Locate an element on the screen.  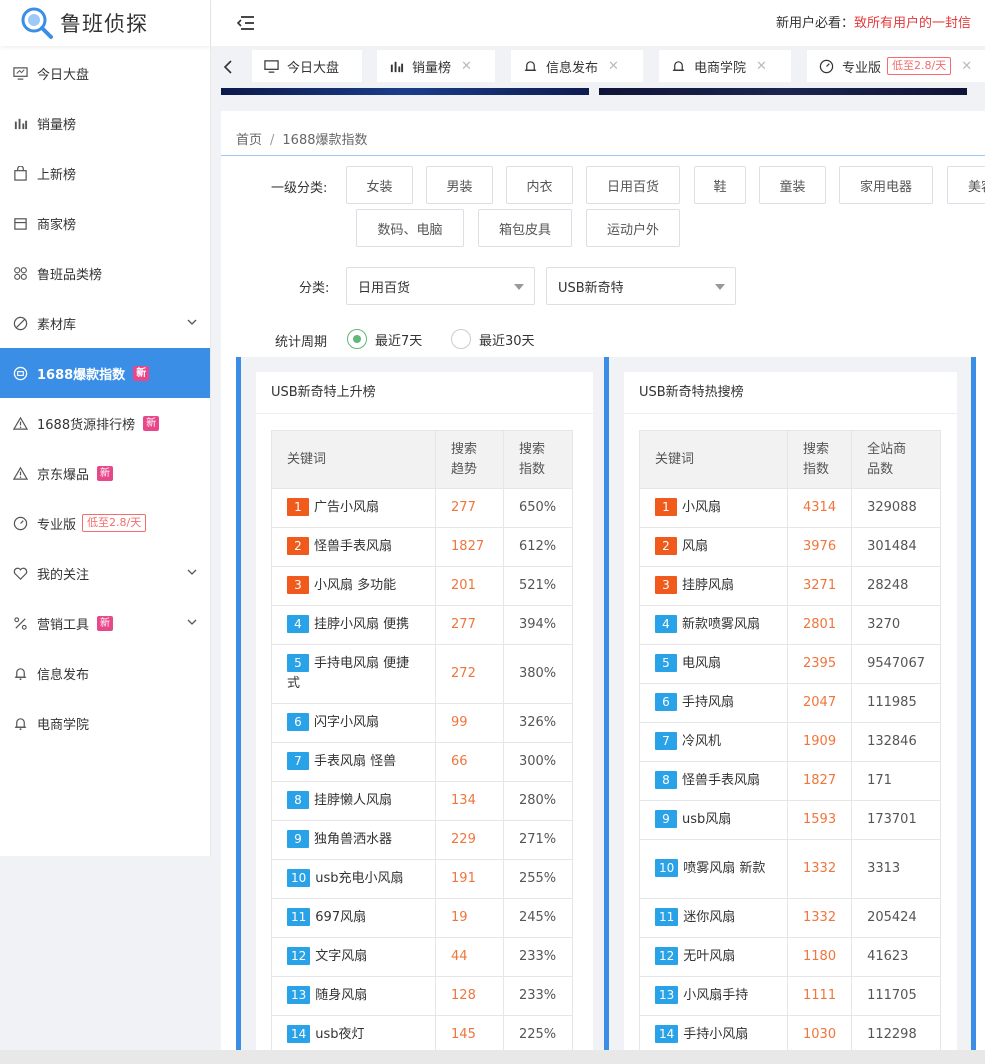
sidebar-item-merchants: 商家榜 is located at coordinates (105, 223).